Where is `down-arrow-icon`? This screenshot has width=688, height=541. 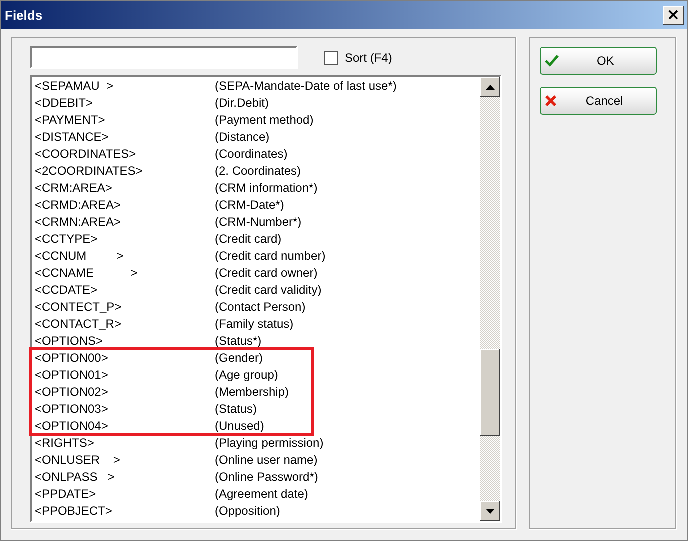
down-arrow-icon is located at coordinates (490, 511).